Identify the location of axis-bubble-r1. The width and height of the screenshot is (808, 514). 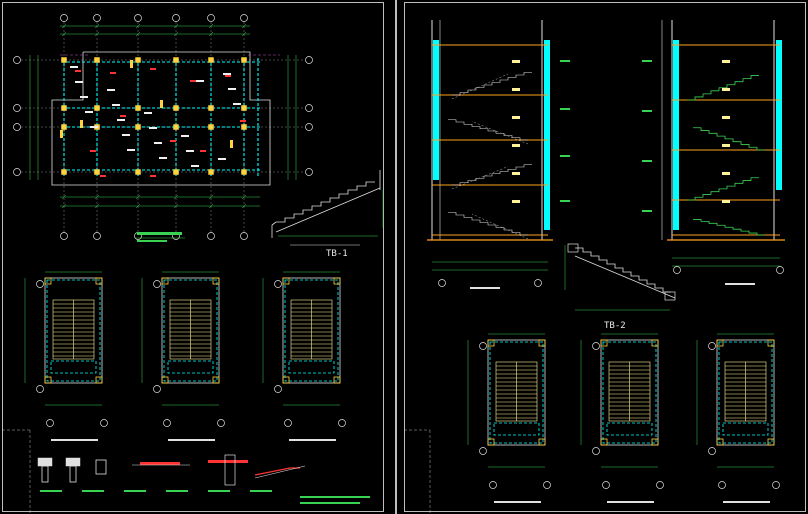
(493, 485).